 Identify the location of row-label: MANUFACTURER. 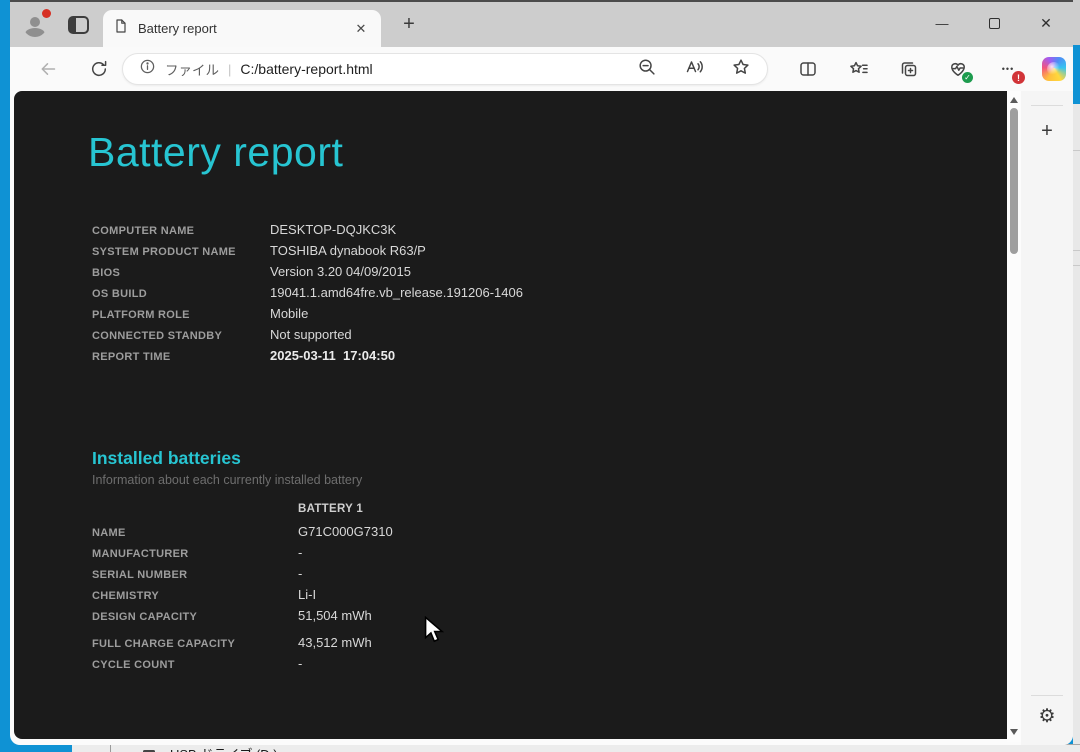
(140, 554).